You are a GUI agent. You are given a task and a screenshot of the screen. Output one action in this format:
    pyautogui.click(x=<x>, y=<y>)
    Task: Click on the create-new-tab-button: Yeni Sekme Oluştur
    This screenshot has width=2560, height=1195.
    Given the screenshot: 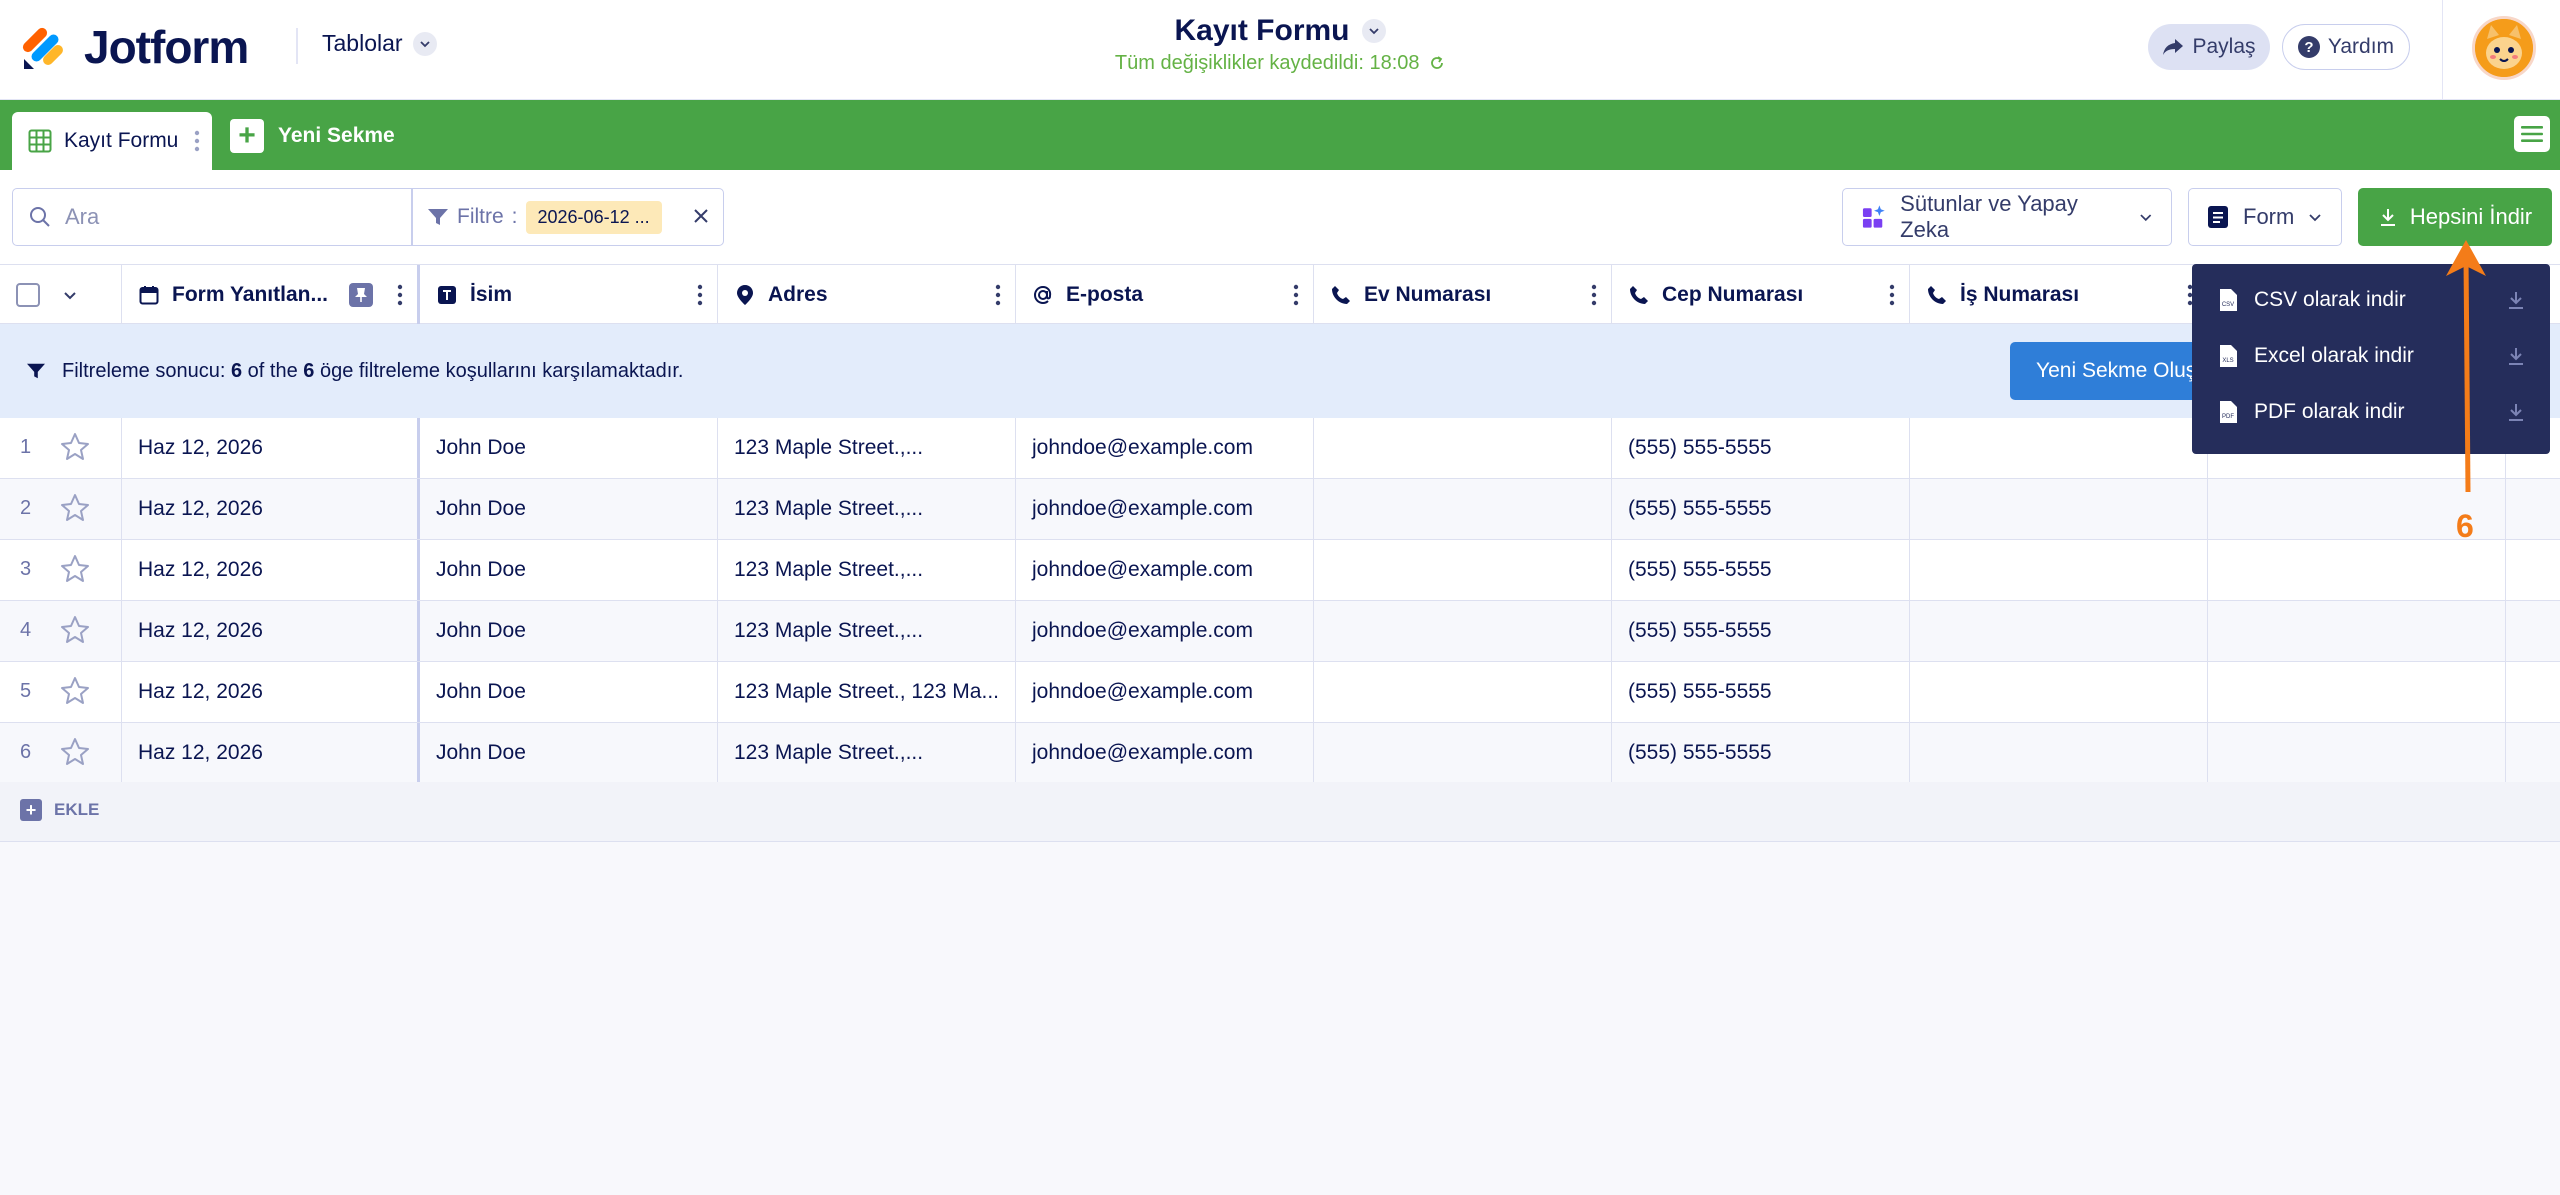 What is the action you would take?
    pyautogui.click(x=2115, y=371)
    